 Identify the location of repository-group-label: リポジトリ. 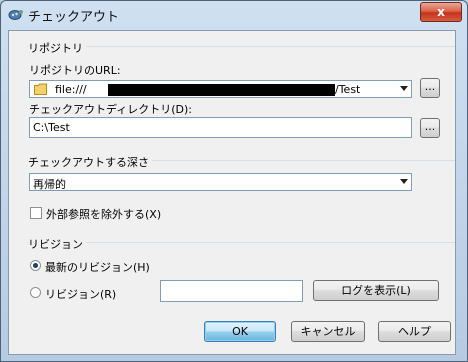
(57, 48).